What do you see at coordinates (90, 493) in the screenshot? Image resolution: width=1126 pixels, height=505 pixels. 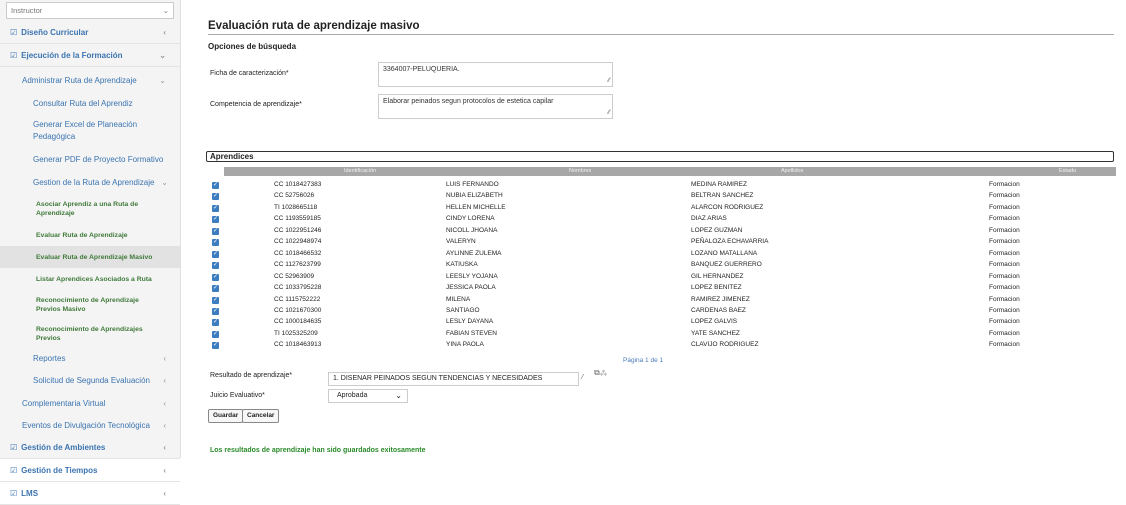 I see `sidebar-item-lms: ☑ LMS ‹` at bounding box center [90, 493].